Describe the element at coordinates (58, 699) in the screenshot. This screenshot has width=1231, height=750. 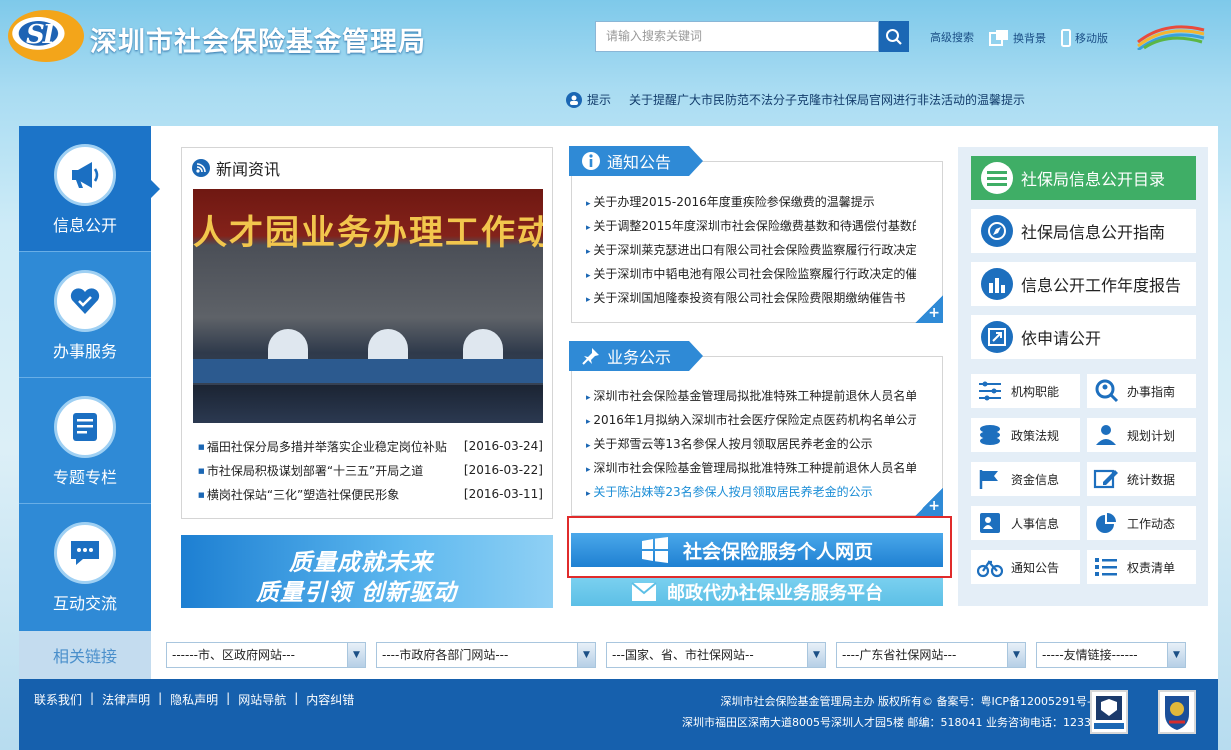
I see `footer-link-contact: 联系我们` at that location.